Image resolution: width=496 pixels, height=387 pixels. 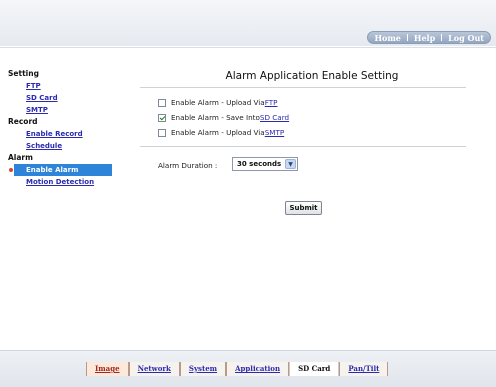 What do you see at coordinates (203, 369) in the screenshot?
I see `tab-system: System` at bounding box center [203, 369].